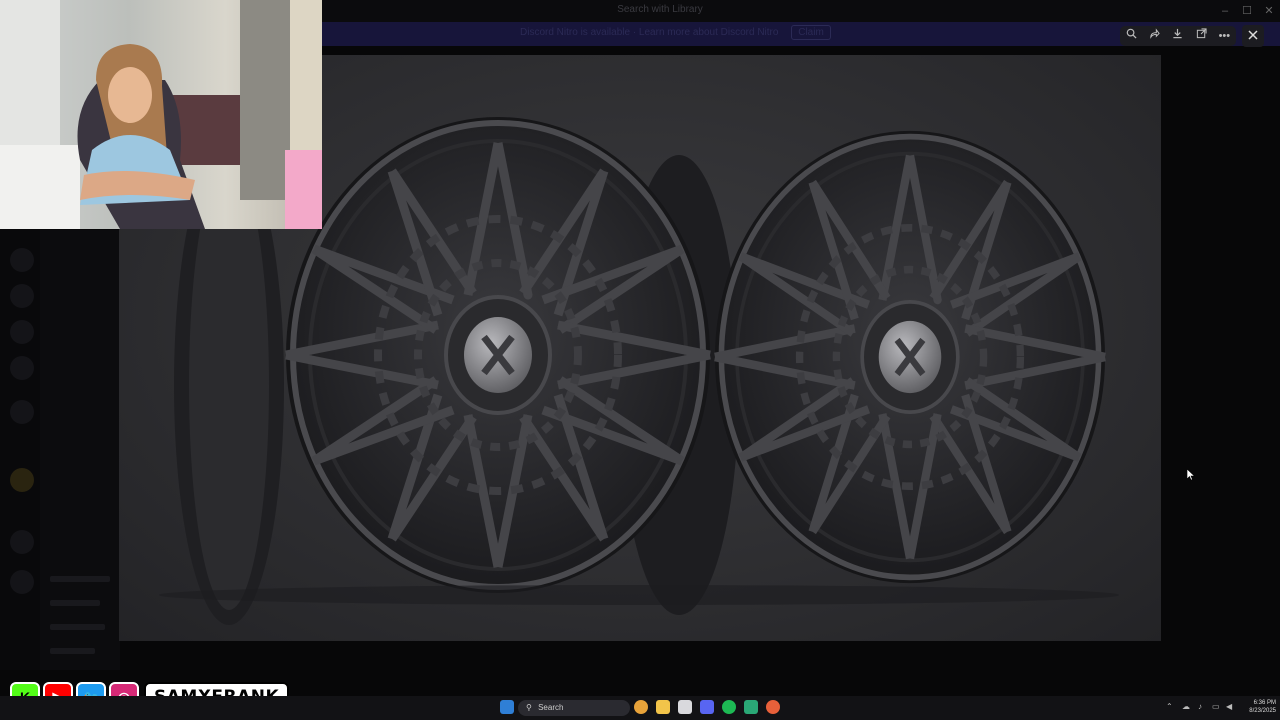 The width and height of the screenshot is (1280, 720). I want to click on share-forward-icon, so click(1155, 36).